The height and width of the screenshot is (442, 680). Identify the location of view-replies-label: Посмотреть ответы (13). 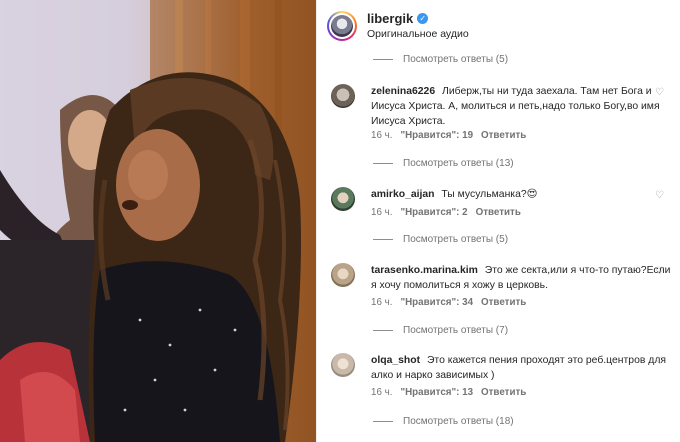
(458, 163).